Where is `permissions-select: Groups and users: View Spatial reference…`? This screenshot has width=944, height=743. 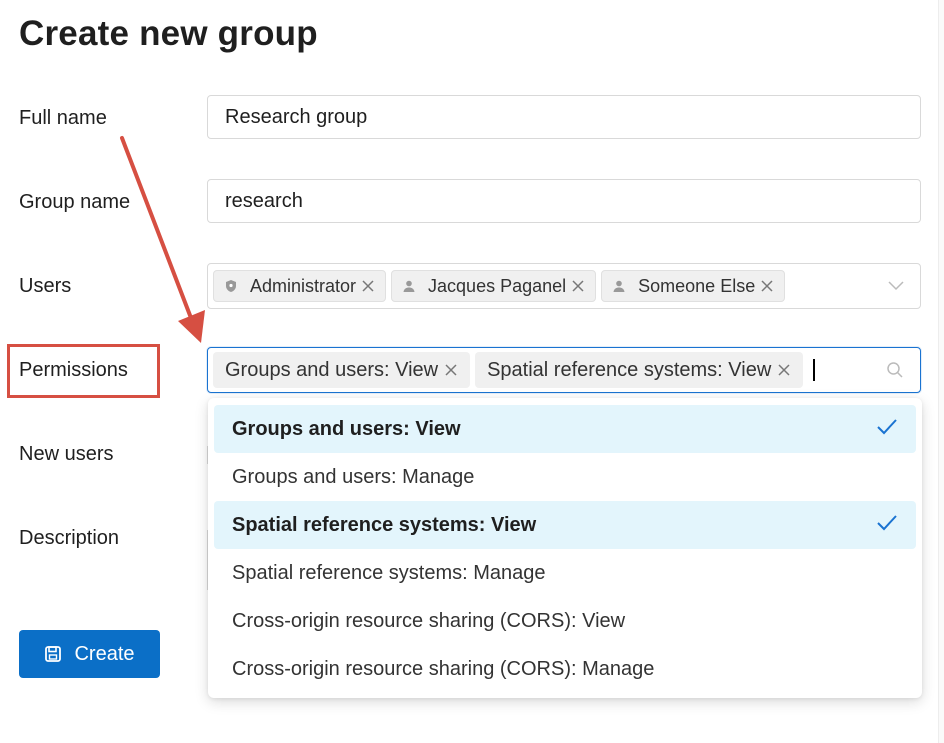
permissions-select: Groups and users: View Spatial reference… is located at coordinates (564, 370).